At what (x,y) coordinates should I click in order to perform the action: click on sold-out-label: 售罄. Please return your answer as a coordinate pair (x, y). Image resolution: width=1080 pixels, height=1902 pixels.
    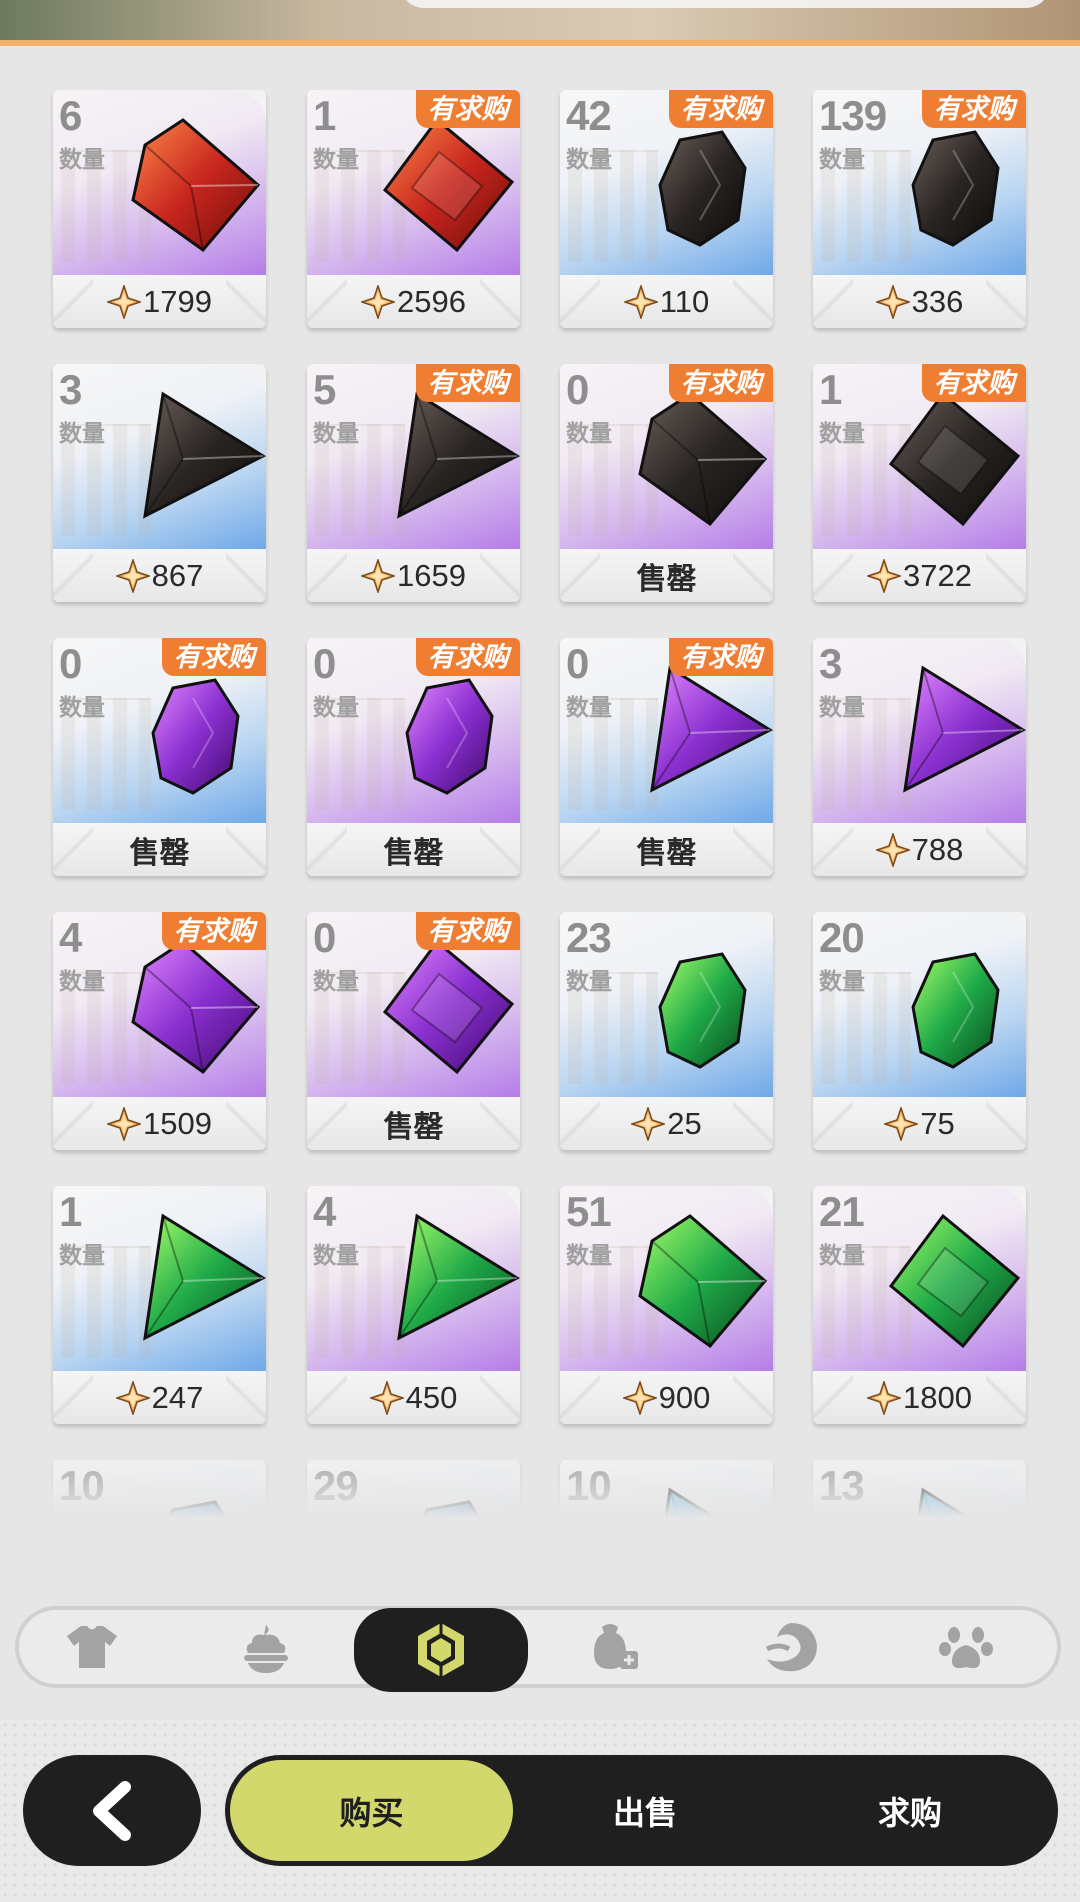
    Looking at the image, I should click on (413, 1127).